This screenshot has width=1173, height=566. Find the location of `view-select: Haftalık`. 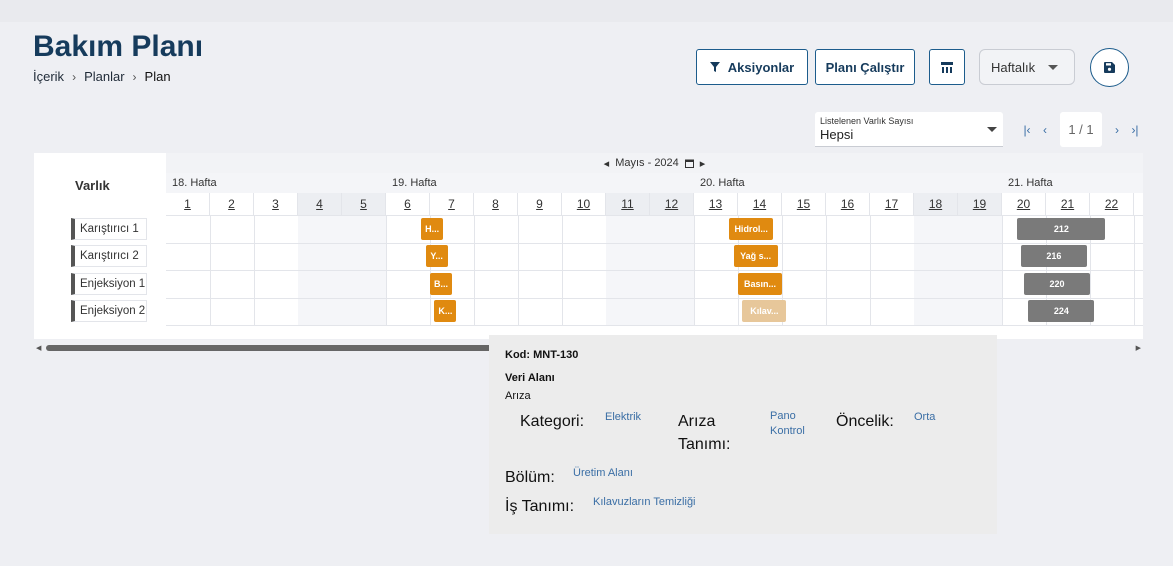

view-select: Haftalık is located at coordinates (1027, 67).